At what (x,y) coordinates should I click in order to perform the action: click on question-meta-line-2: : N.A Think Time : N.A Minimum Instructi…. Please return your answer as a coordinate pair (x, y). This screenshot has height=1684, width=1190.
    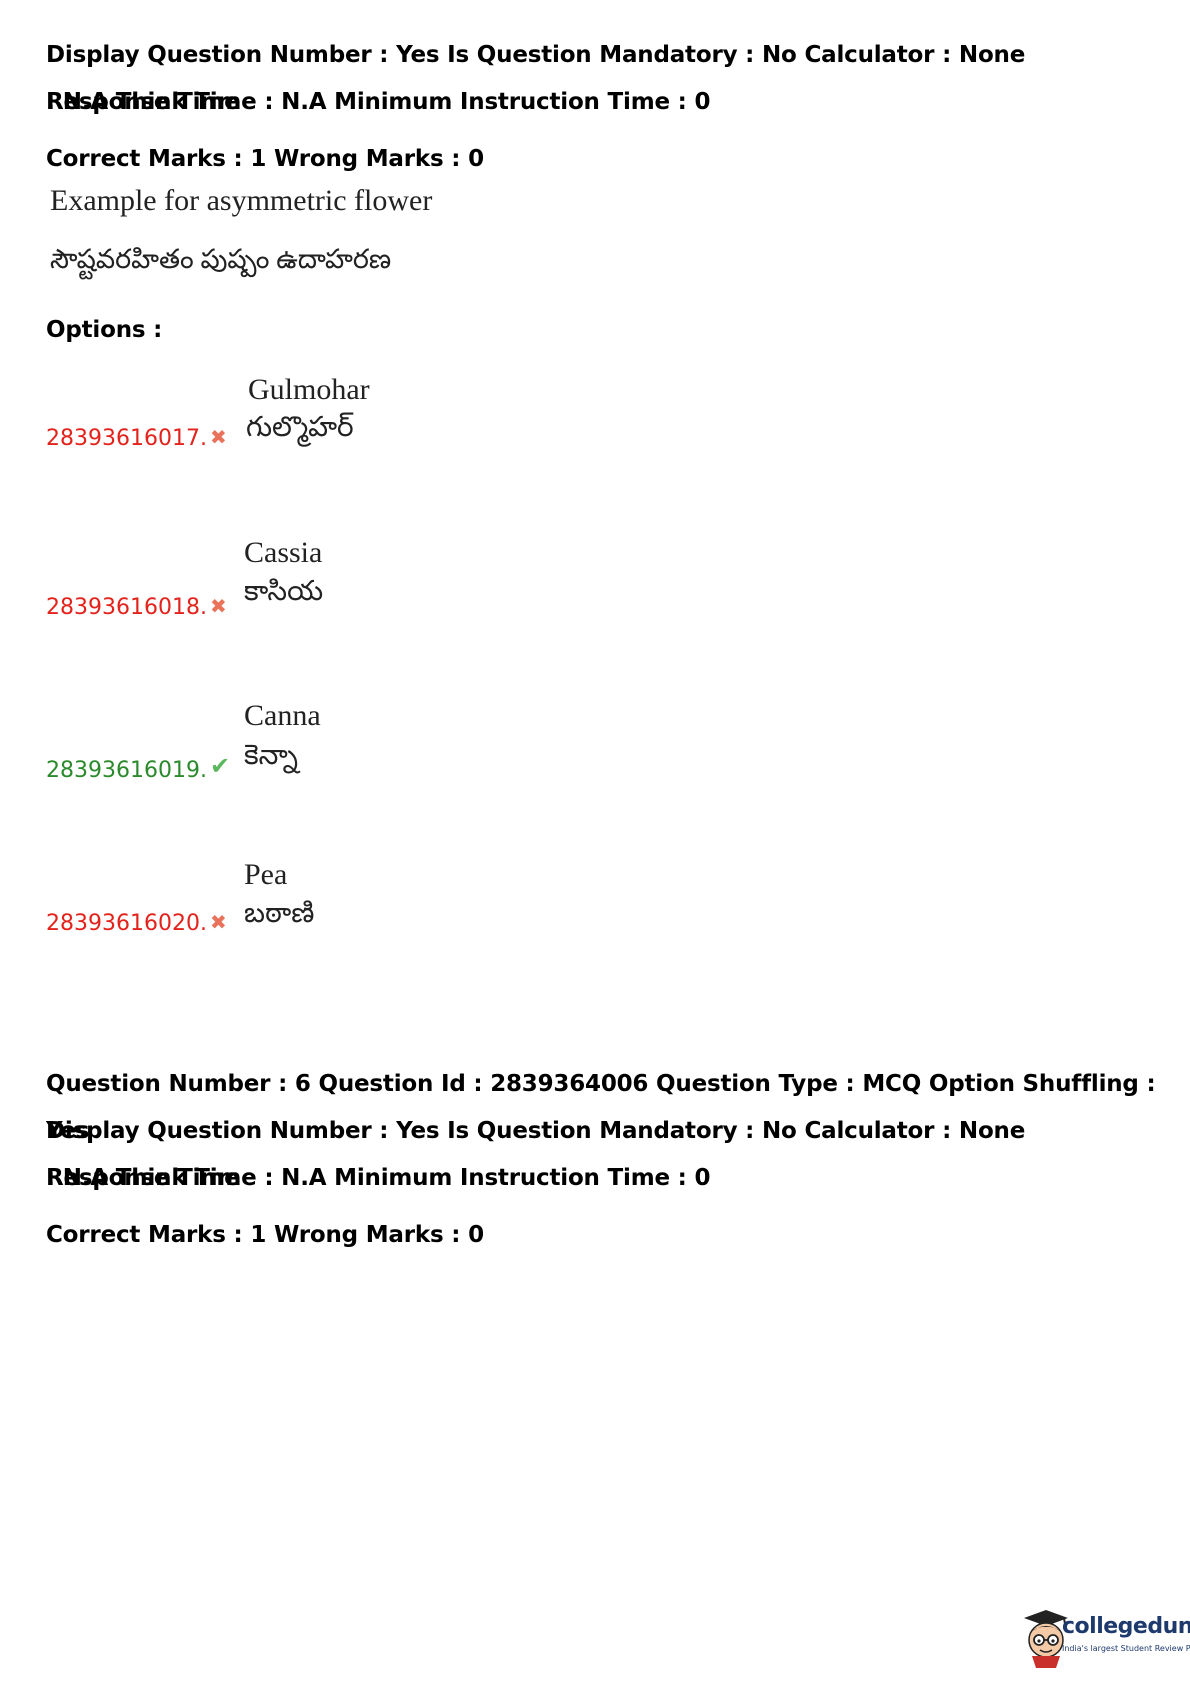
    Looking at the image, I should click on (378, 102).